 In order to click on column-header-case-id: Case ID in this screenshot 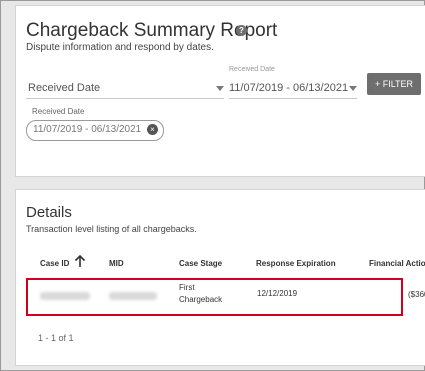, I will do `click(54, 263)`.